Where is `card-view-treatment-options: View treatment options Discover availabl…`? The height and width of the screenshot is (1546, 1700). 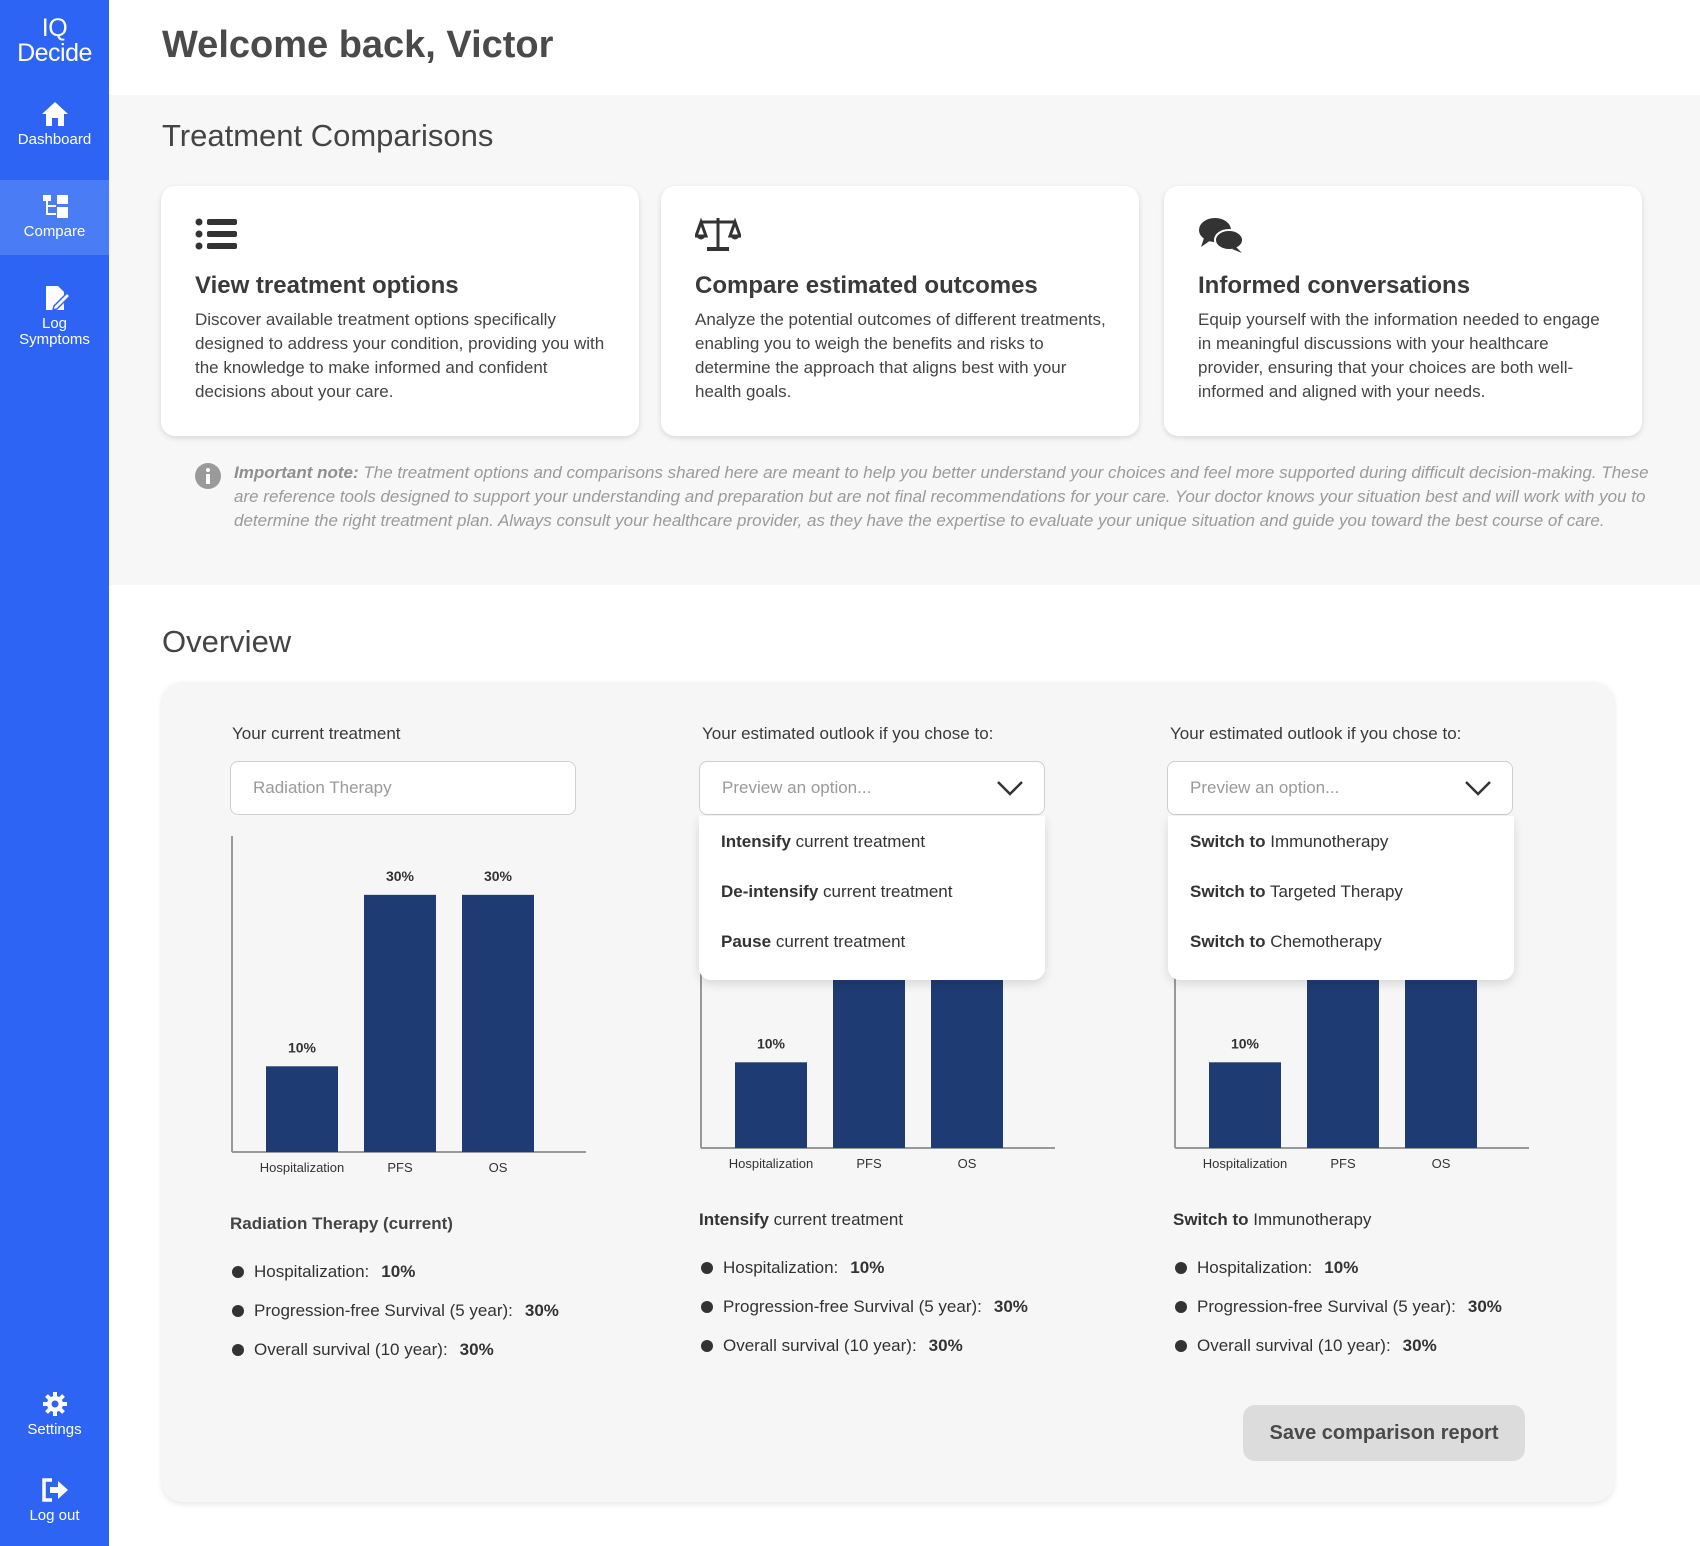 card-view-treatment-options: View treatment options Discover availabl… is located at coordinates (400, 311).